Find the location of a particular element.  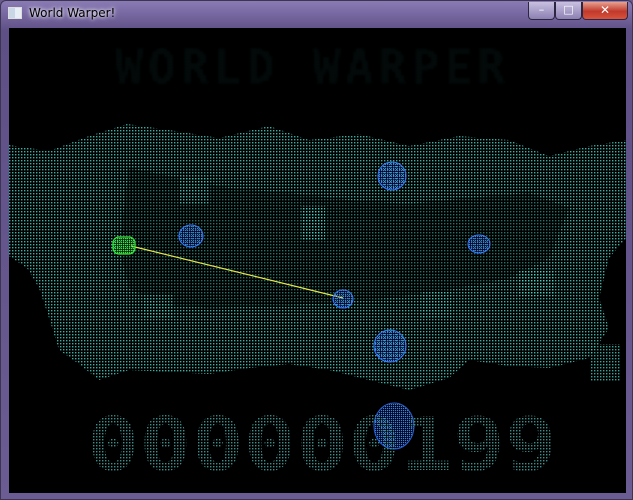

title-logo: WORLD WARPER is located at coordinates (310, 67).